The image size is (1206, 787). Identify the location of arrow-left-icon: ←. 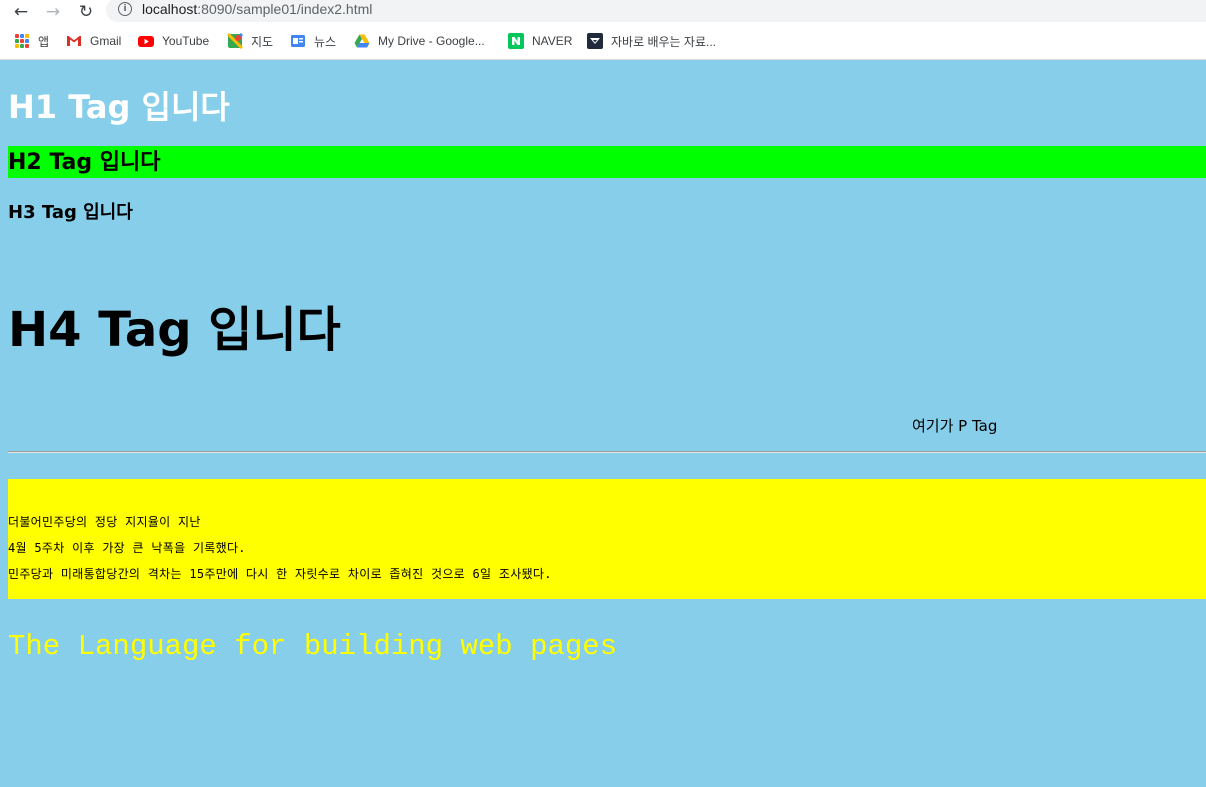
(21, 12).